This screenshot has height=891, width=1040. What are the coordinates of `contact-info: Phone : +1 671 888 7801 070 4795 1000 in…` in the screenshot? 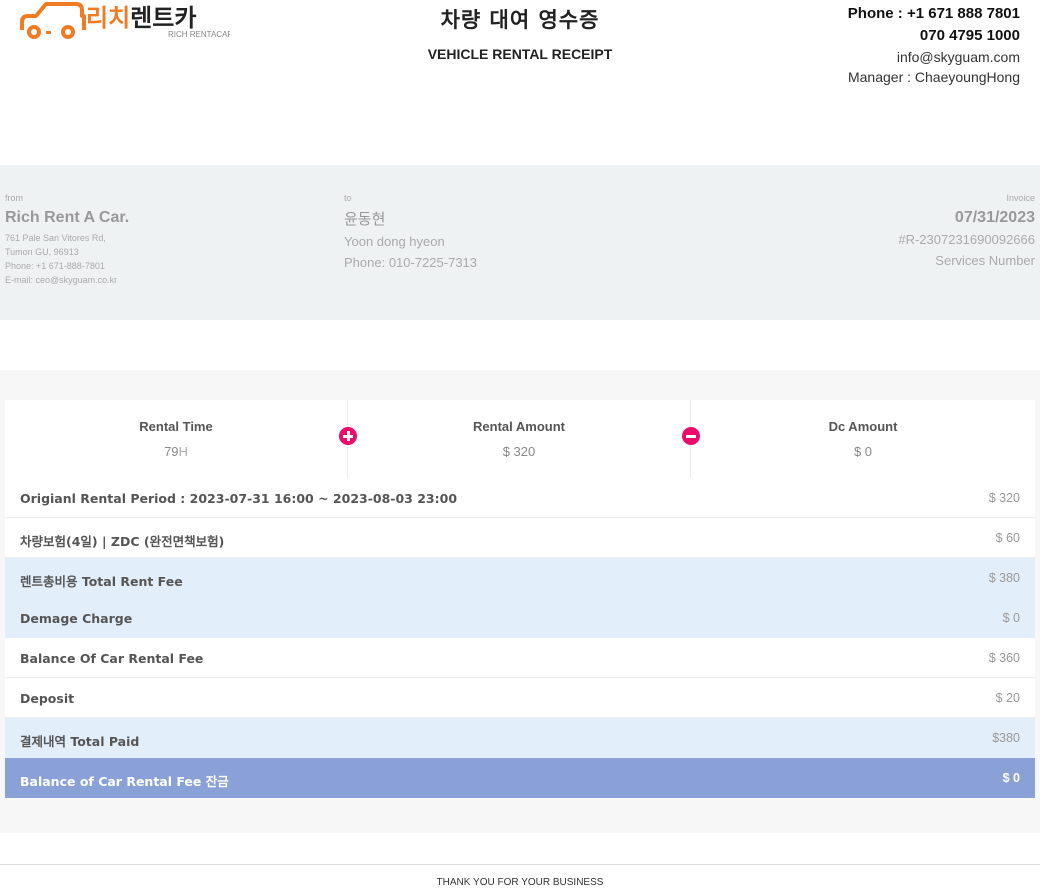 It's located at (934, 45).